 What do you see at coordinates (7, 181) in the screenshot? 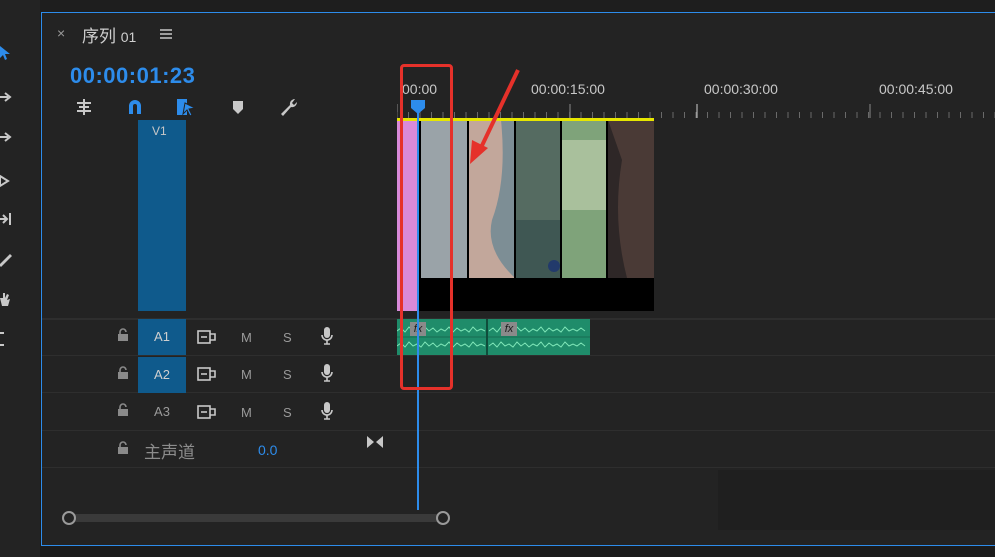
I see `ripple-edit-icon` at bounding box center [7, 181].